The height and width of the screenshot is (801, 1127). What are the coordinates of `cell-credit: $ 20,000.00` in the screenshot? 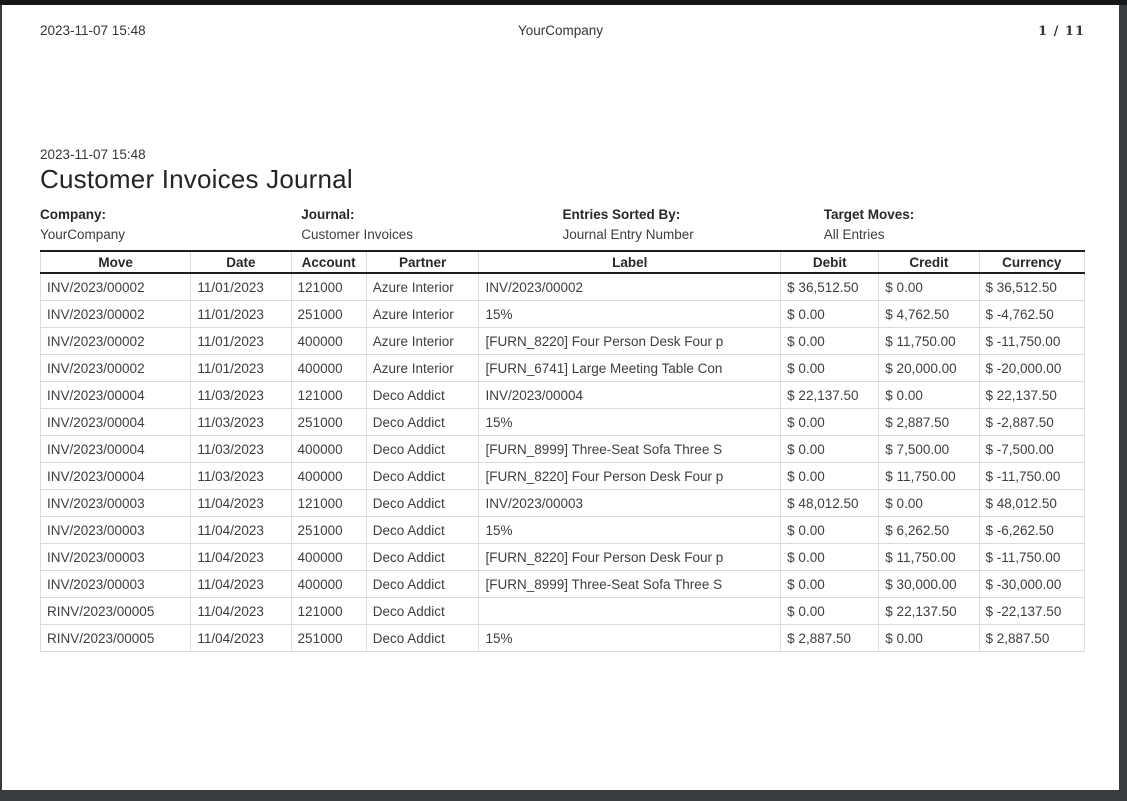 It's located at (929, 368).